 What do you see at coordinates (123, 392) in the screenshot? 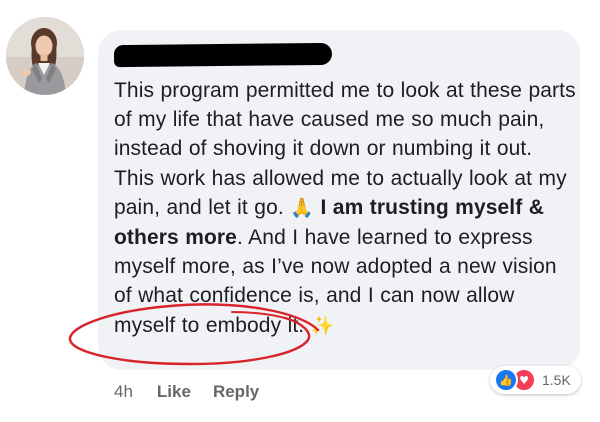
I see `comment-timestamp: 4h` at bounding box center [123, 392].